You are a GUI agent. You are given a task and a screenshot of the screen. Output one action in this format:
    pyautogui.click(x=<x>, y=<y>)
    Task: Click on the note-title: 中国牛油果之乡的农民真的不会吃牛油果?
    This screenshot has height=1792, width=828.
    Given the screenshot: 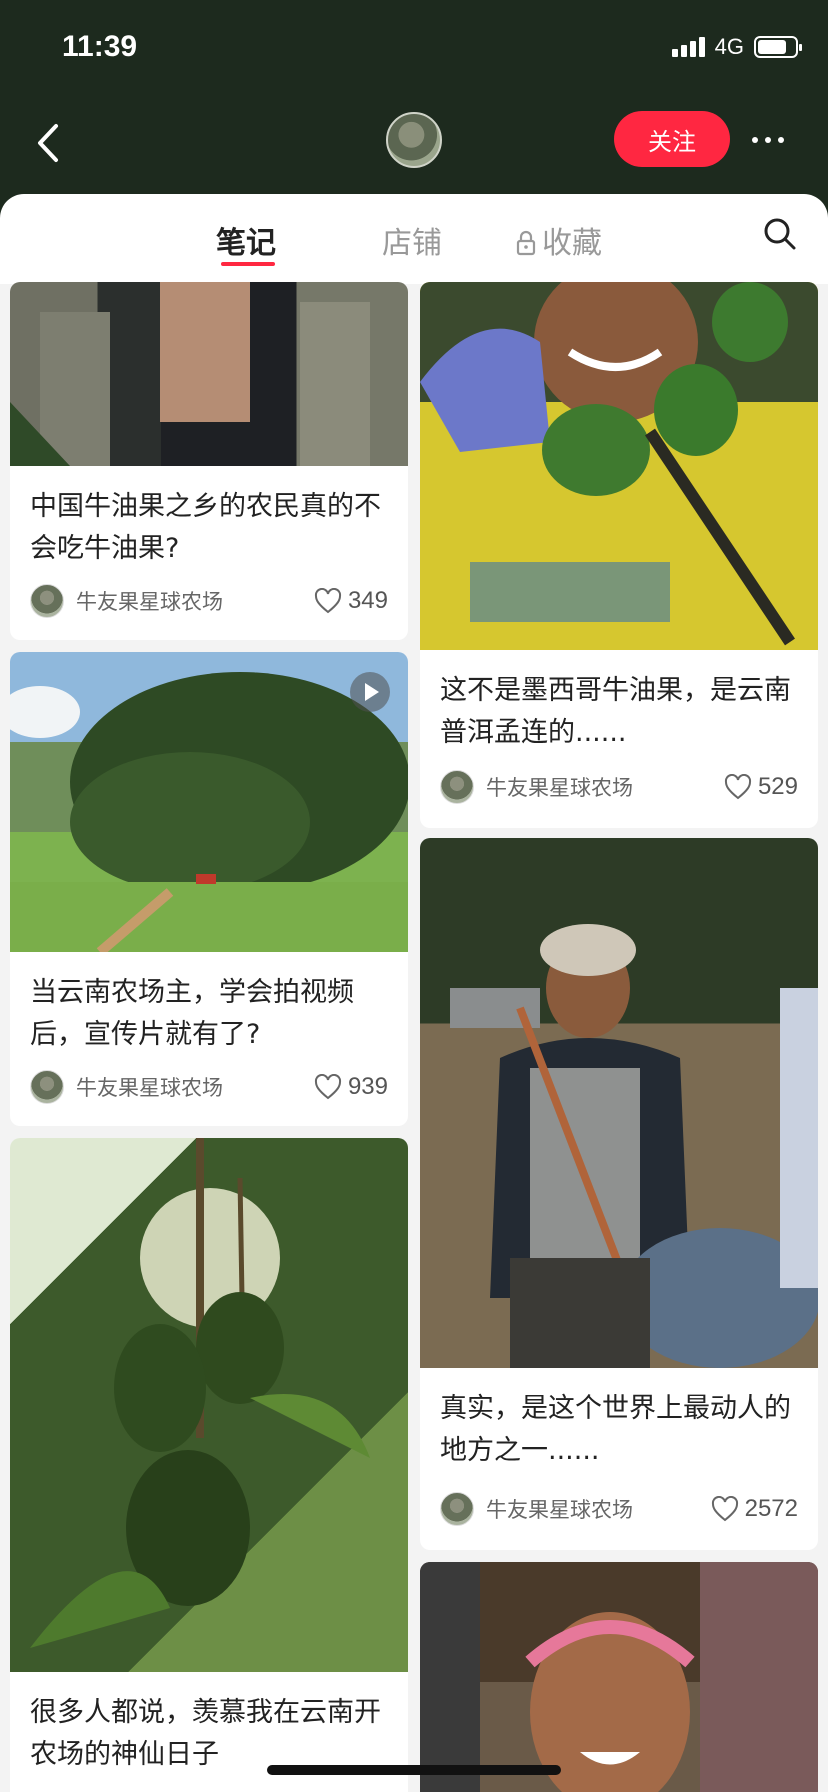 What is the action you would take?
    pyautogui.click(x=205, y=527)
    